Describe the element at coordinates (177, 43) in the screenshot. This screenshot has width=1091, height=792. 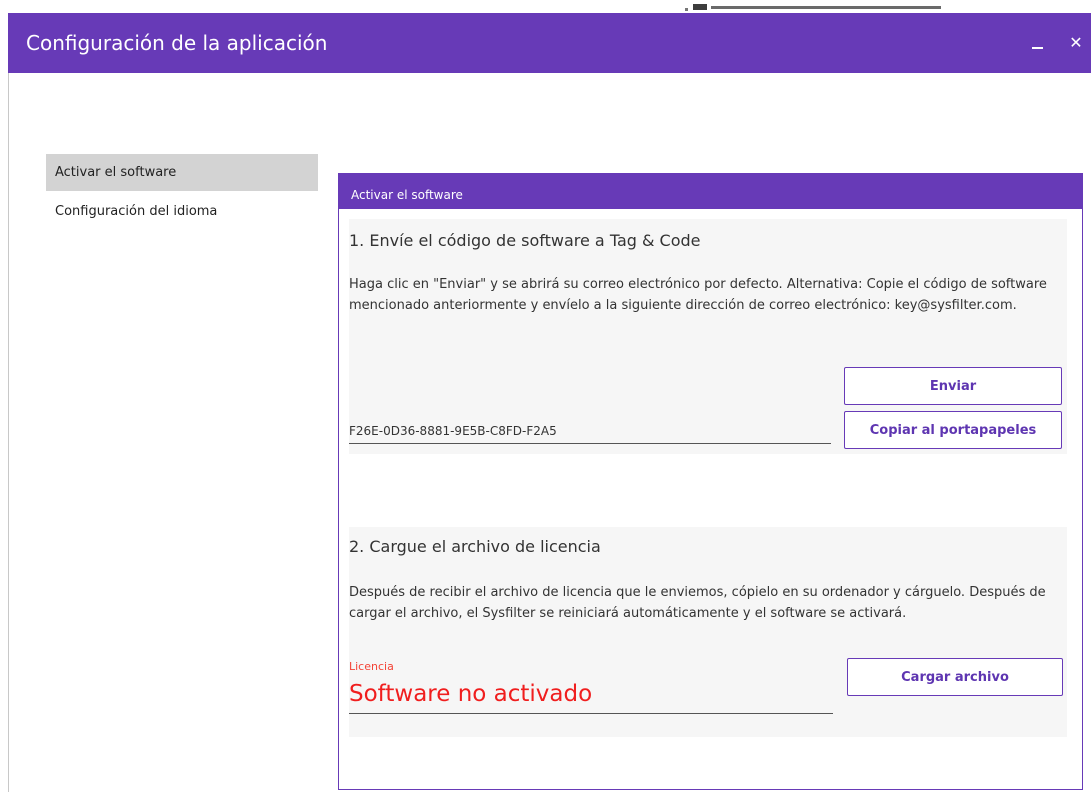
I see `window-title: Configuración de la aplicación` at that location.